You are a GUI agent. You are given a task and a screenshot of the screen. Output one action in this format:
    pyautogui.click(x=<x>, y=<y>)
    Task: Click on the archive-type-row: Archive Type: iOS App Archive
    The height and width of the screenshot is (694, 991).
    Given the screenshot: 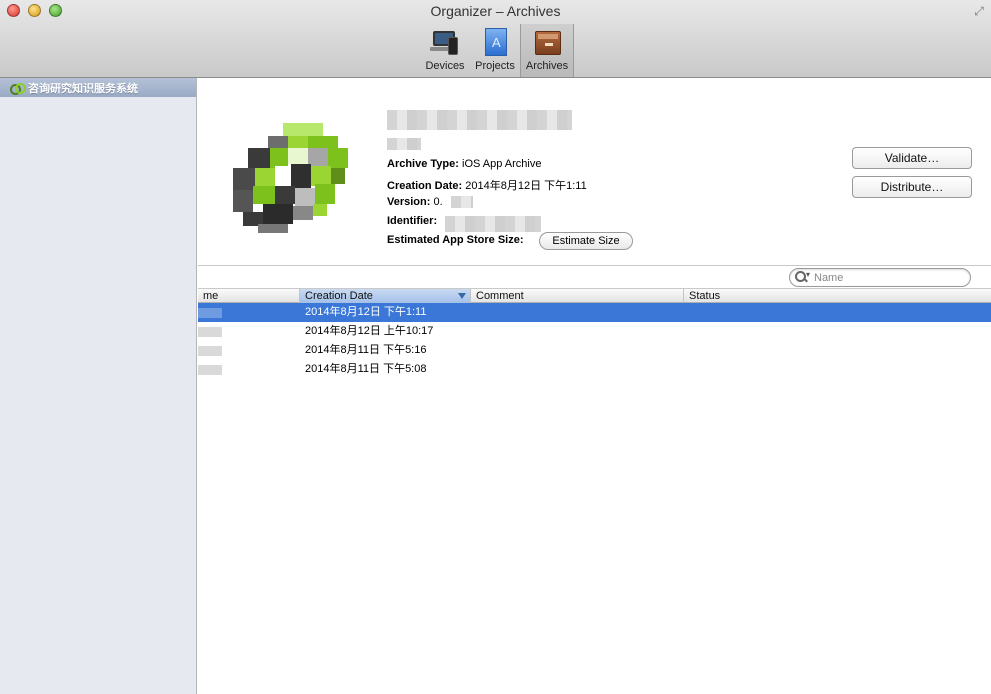 What is the action you would take?
    pyautogui.click(x=464, y=164)
    